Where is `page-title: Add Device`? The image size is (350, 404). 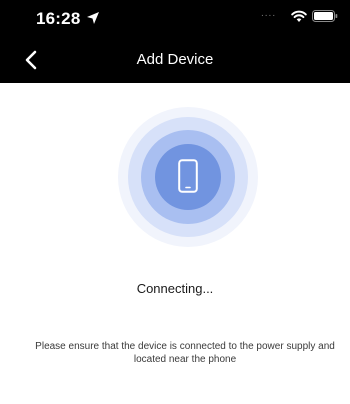 page-title: Add Device is located at coordinates (175, 59).